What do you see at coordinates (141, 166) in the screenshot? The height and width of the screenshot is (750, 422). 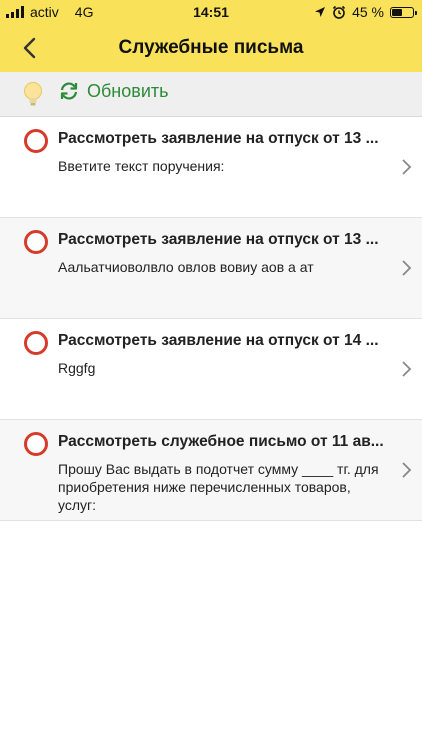 I see `item-subtitle: Ввeтите текст поручения:` at bounding box center [141, 166].